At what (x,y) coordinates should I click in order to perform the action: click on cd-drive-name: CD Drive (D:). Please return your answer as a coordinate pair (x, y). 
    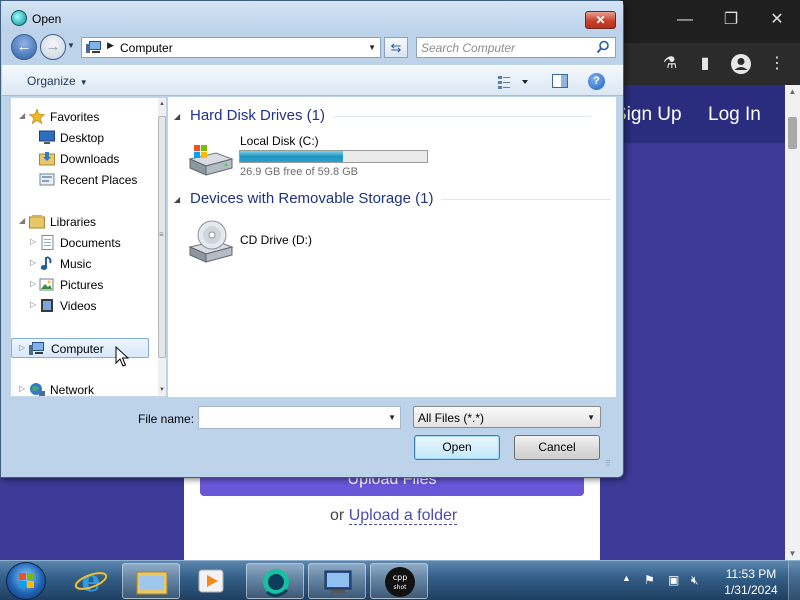
    Looking at the image, I should click on (276, 240).